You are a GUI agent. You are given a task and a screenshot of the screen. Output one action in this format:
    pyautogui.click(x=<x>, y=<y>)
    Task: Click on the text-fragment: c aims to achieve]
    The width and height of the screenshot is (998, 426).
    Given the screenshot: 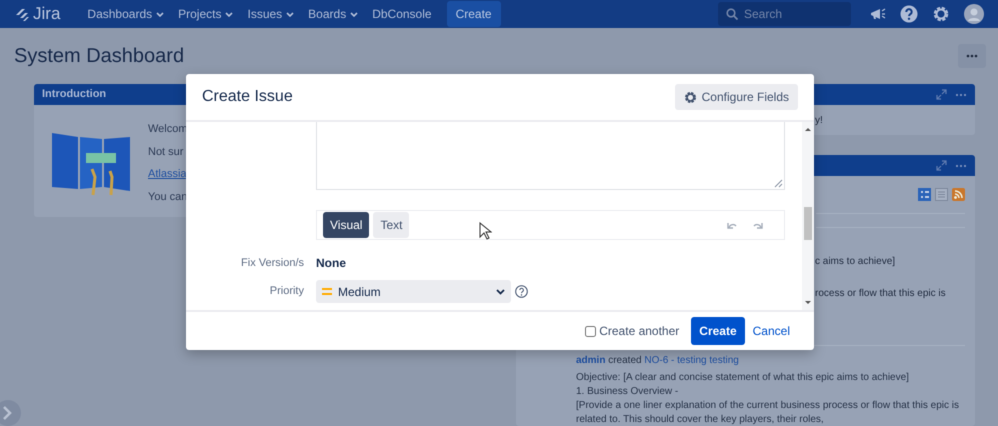 What is the action you would take?
    pyautogui.click(x=855, y=262)
    